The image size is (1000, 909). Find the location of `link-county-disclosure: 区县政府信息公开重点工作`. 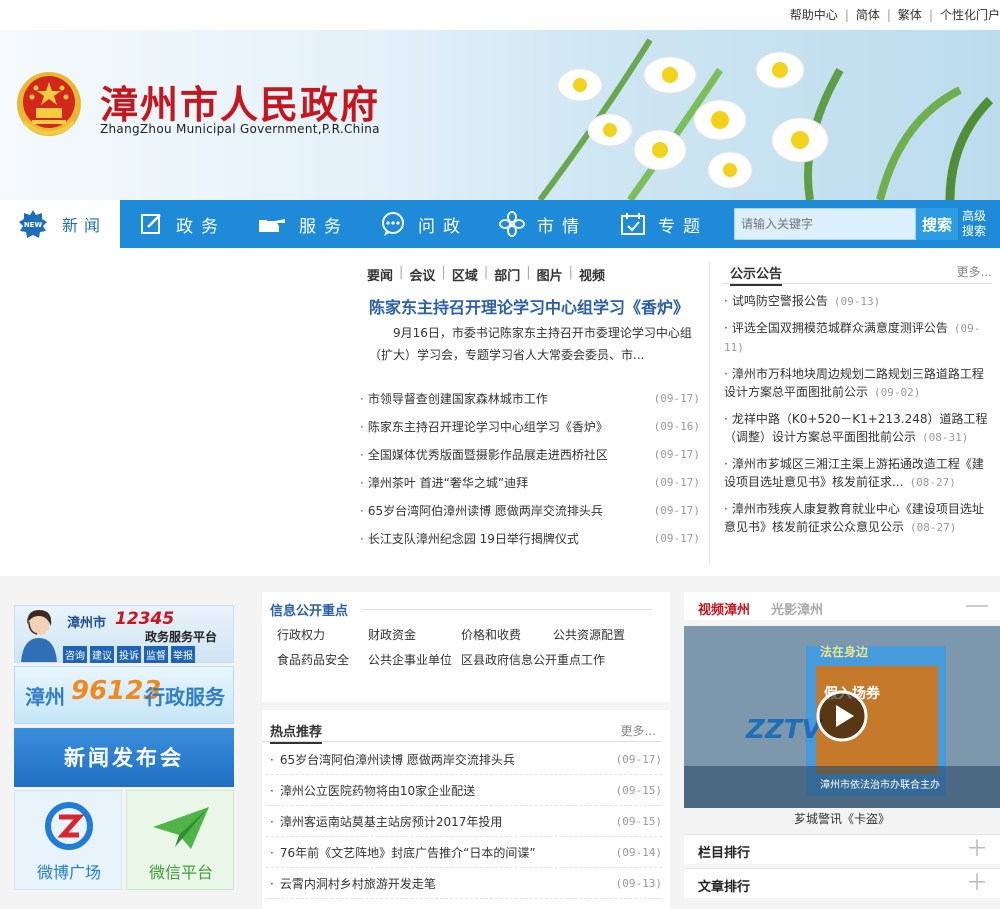

link-county-disclosure: 区县政府信息公开重点工作 is located at coordinates (562, 659).